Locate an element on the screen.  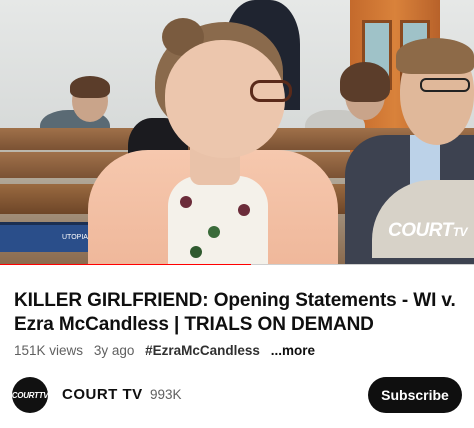
channel-row: COURTTV COURT TV 993K Subscribe is located at coordinates (238, 395).